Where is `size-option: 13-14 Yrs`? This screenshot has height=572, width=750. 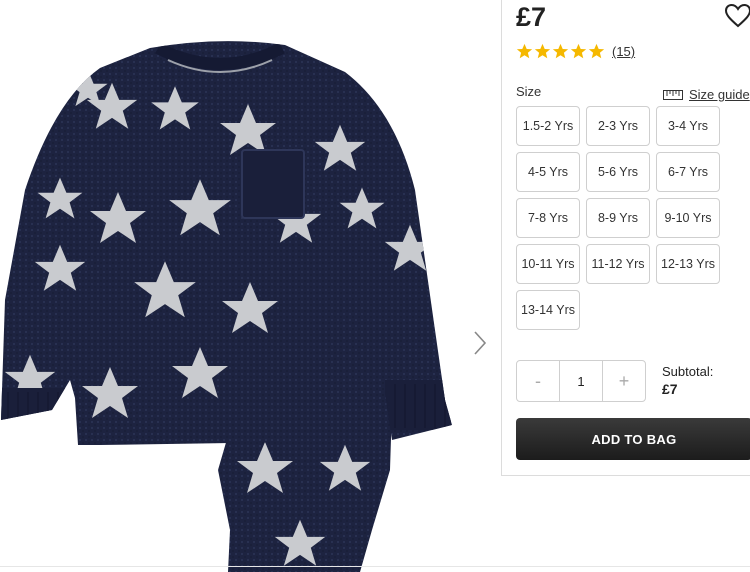
size-option: 13-14 Yrs is located at coordinates (548, 310).